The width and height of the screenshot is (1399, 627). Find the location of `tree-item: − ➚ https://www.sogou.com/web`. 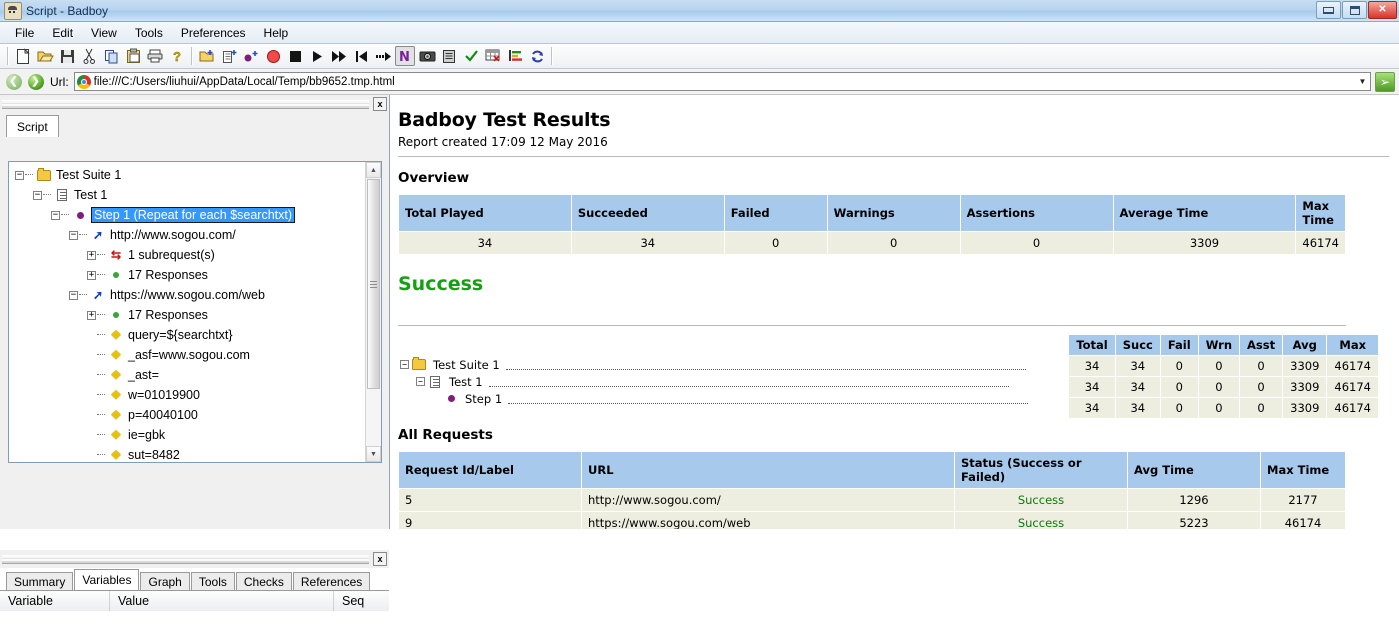

tree-item: − ➚ https://www.sogou.com/web is located at coordinates (187, 295).